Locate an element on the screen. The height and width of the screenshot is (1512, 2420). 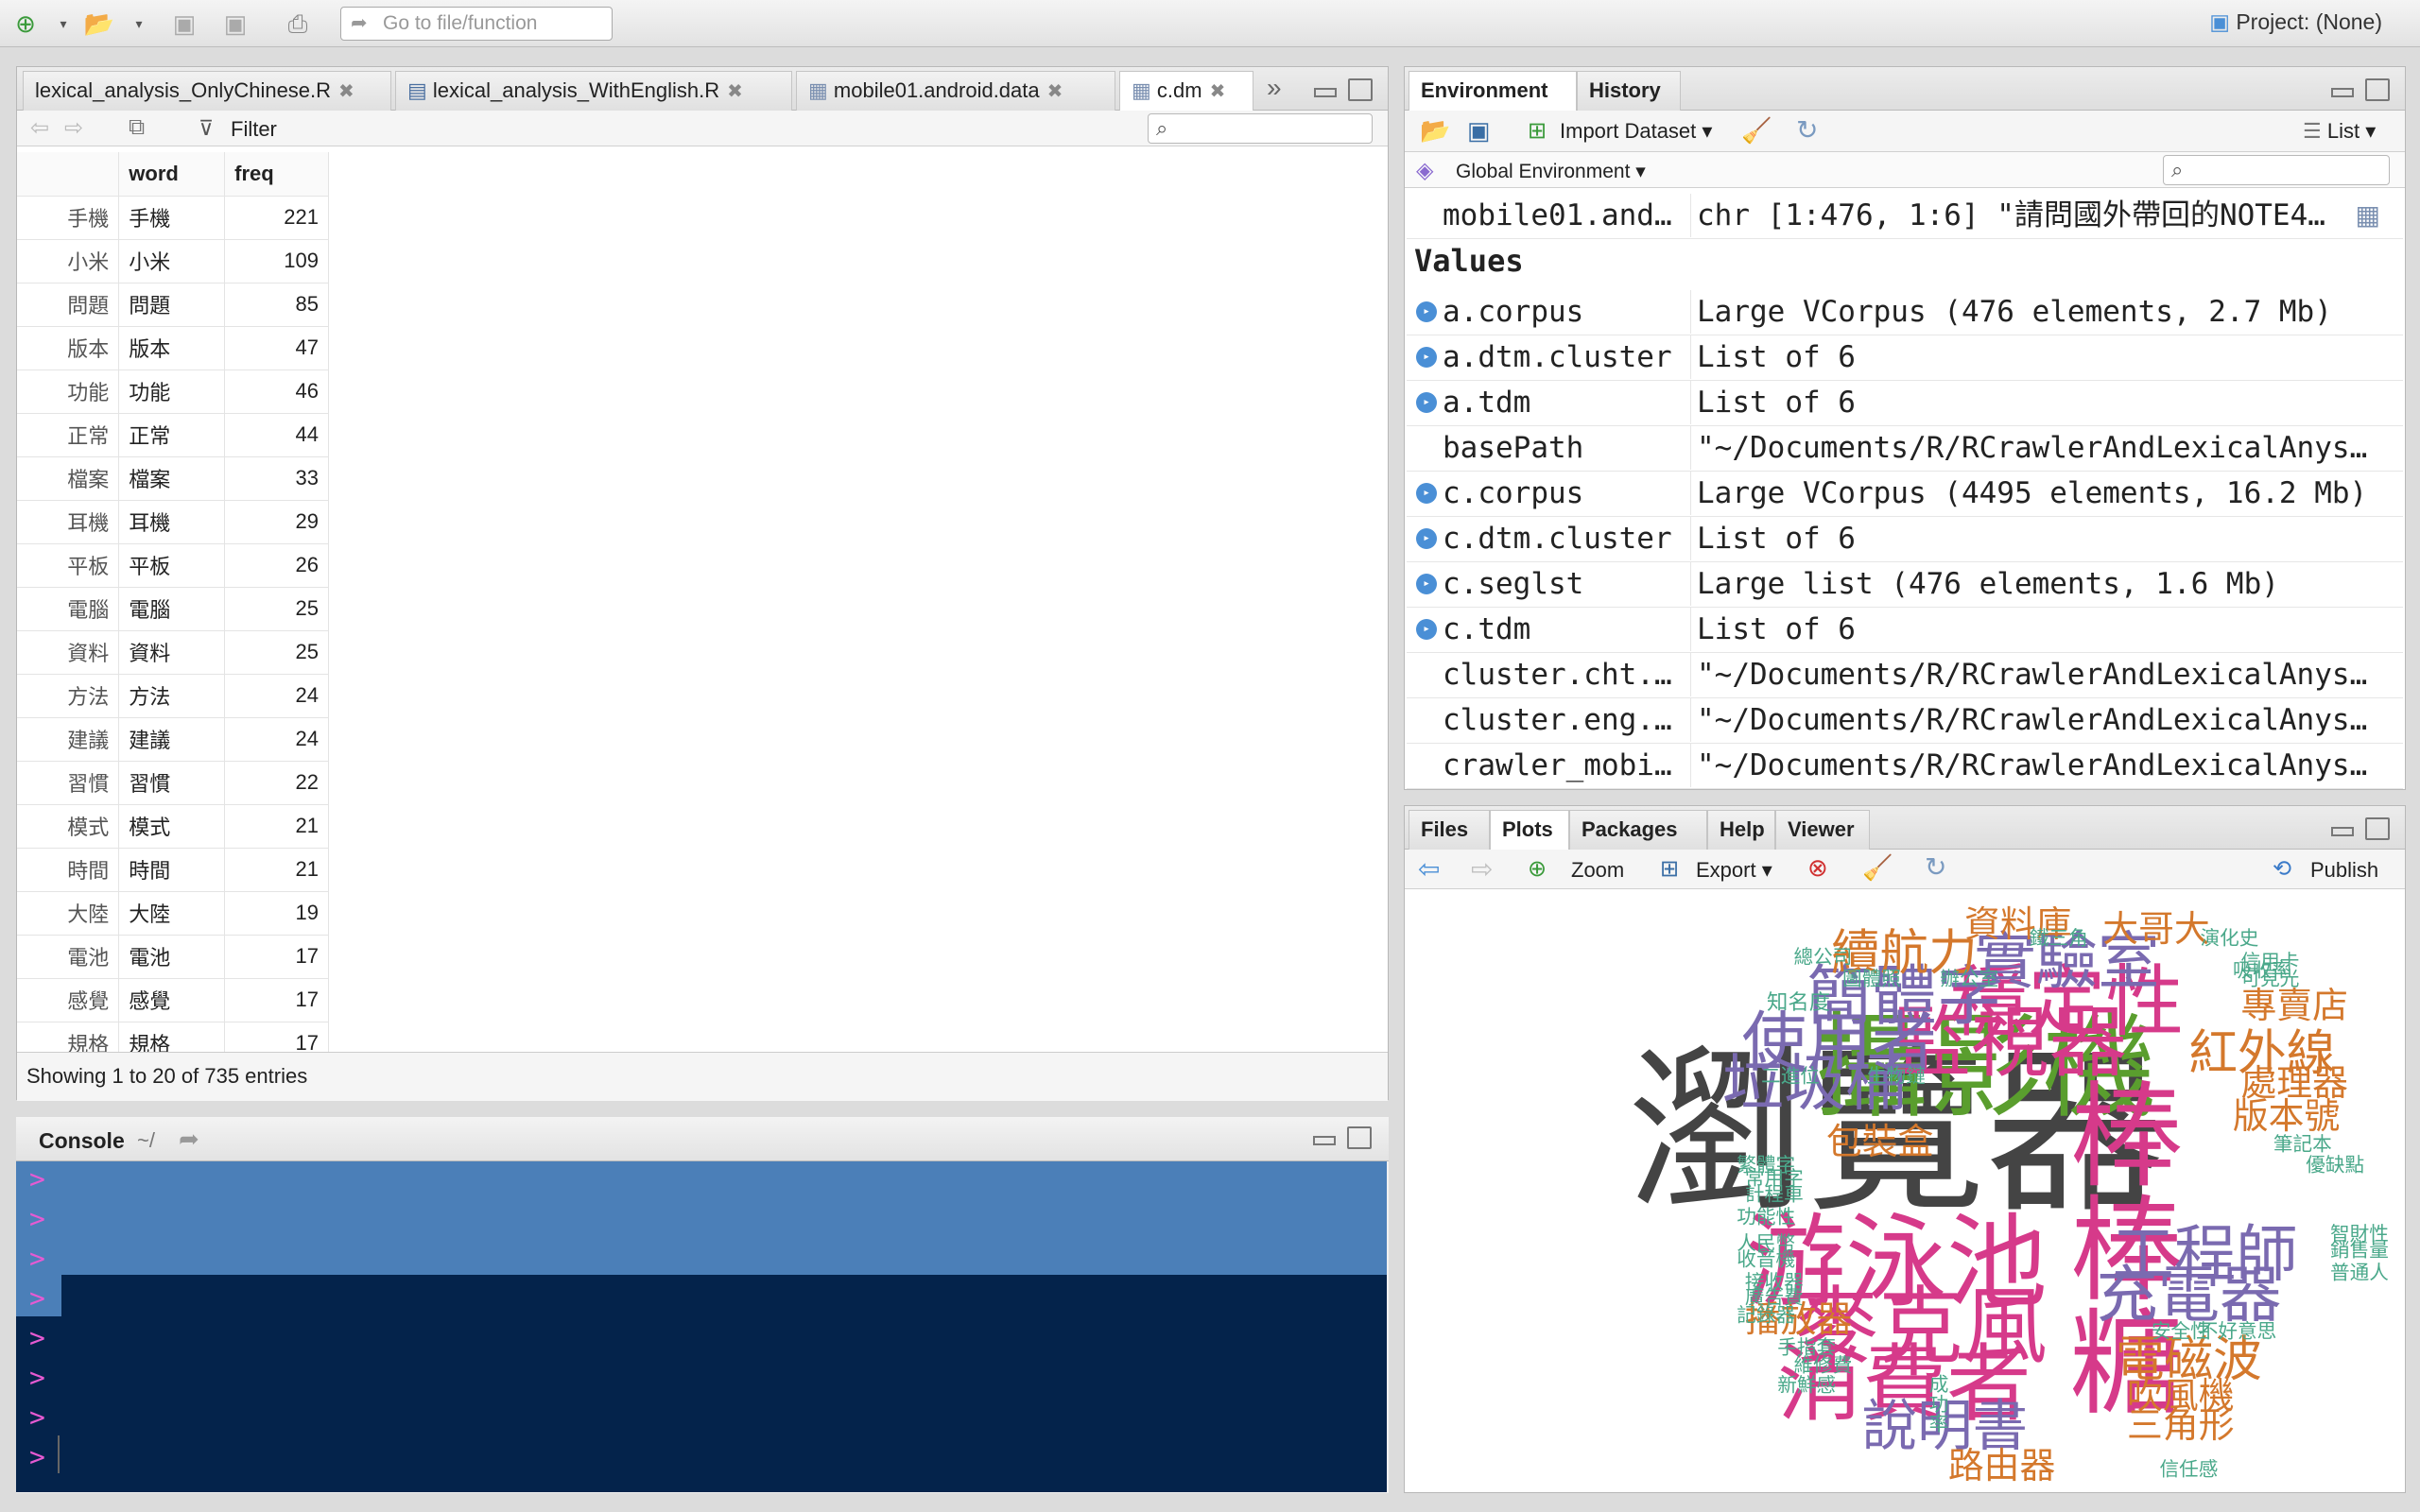
table-row: 習慣 習慣 22 is located at coordinates (173, 783).